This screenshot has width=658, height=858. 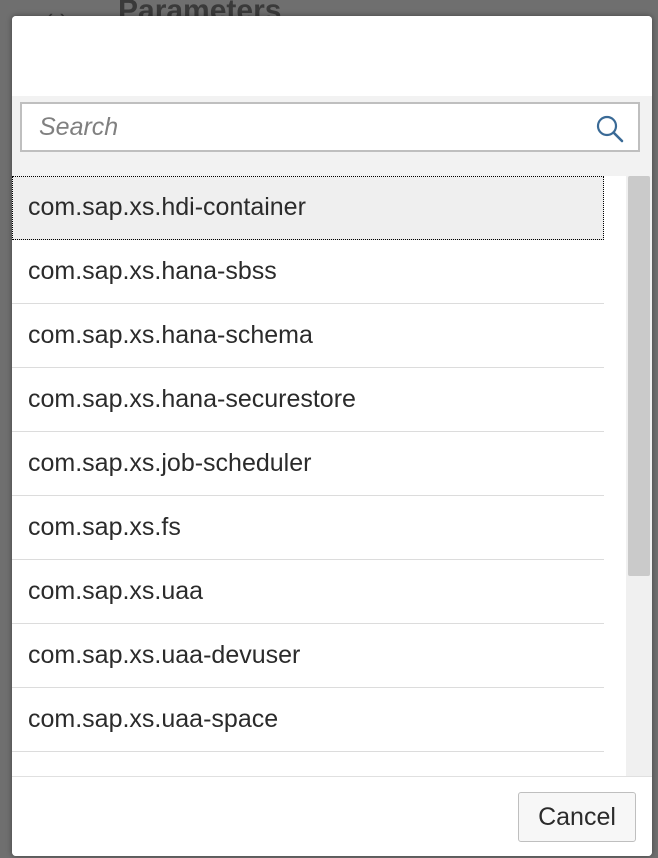 What do you see at coordinates (104, 527) in the screenshot?
I see `list-item-label: com.sap.xs.fs` at bounding box center [104, 527].